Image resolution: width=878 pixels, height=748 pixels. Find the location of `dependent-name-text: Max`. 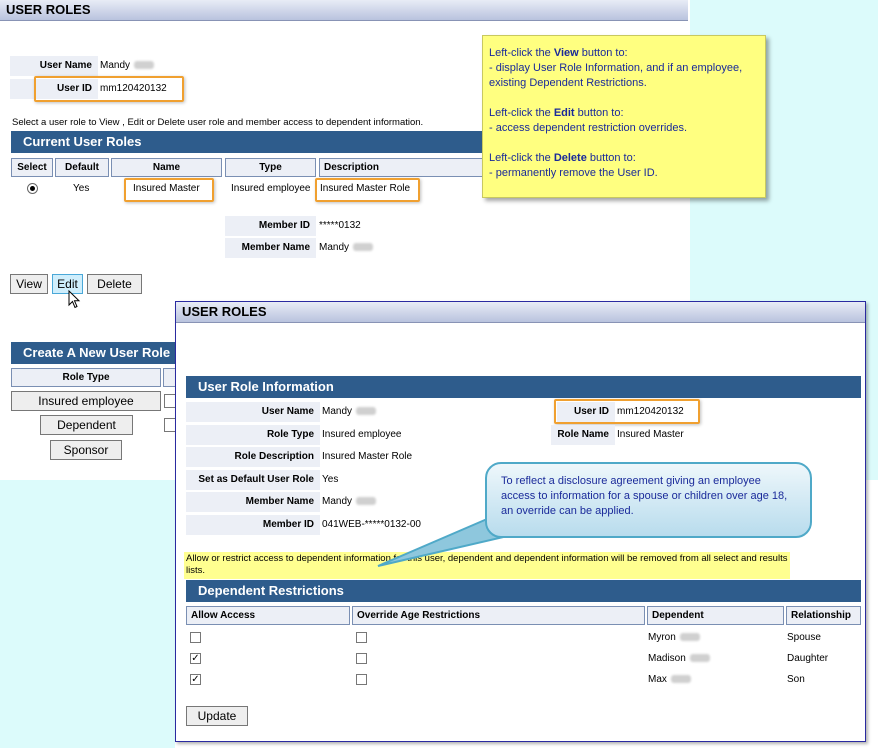

dependent-name-text: Max is located at coordinates (657, 679).